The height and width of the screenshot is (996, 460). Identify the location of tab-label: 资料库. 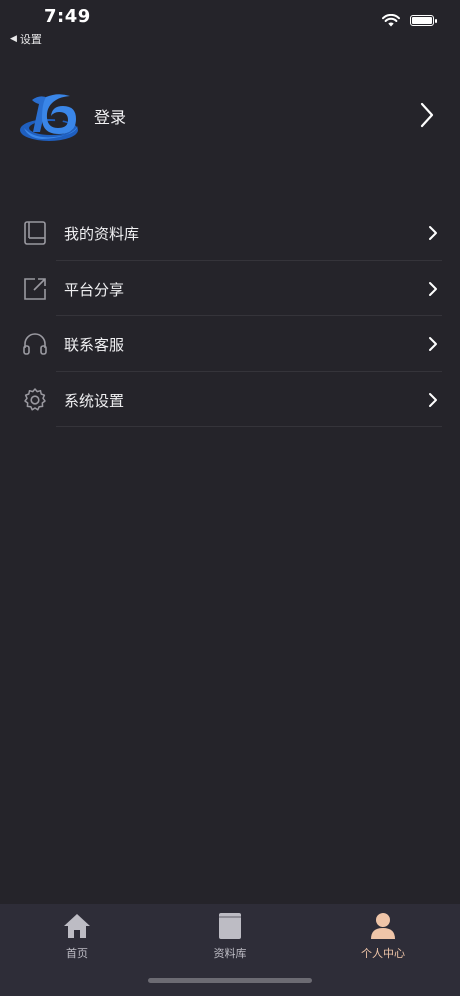
(230, 953).